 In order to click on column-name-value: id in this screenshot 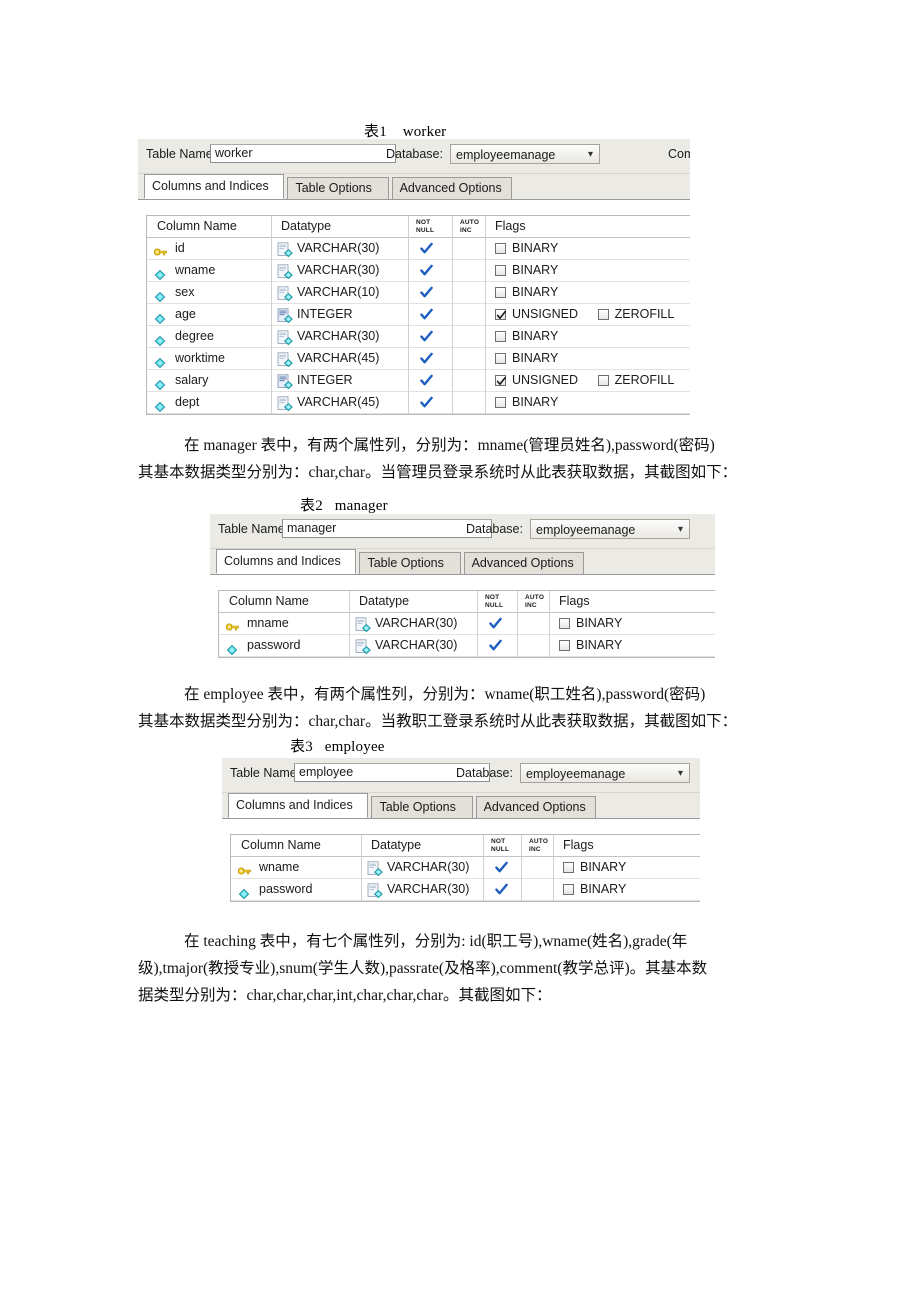, I will do `click(180, 248)`.